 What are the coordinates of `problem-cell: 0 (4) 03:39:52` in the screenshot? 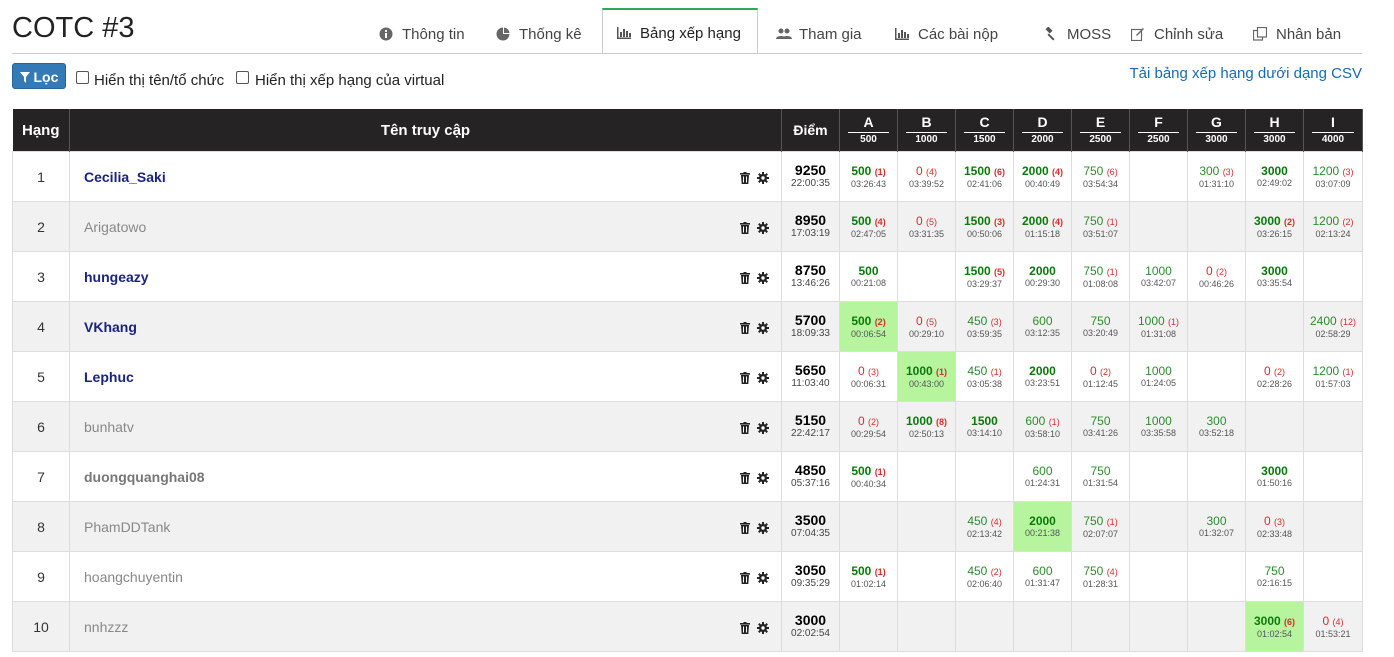 It's located at (926, 176).